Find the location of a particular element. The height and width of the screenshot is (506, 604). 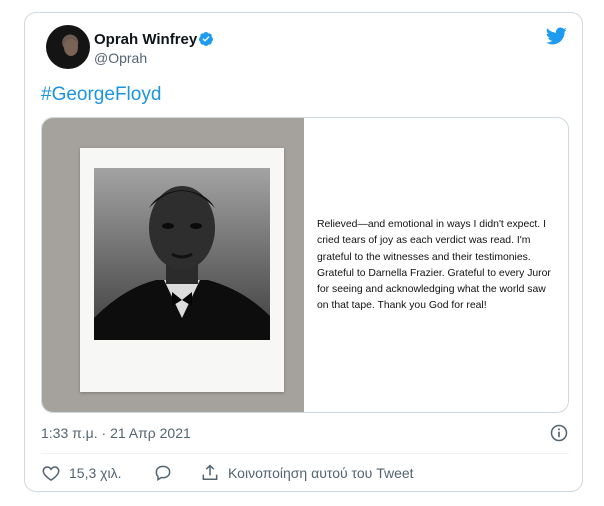

reply-button is located at coordinates (167, 473).